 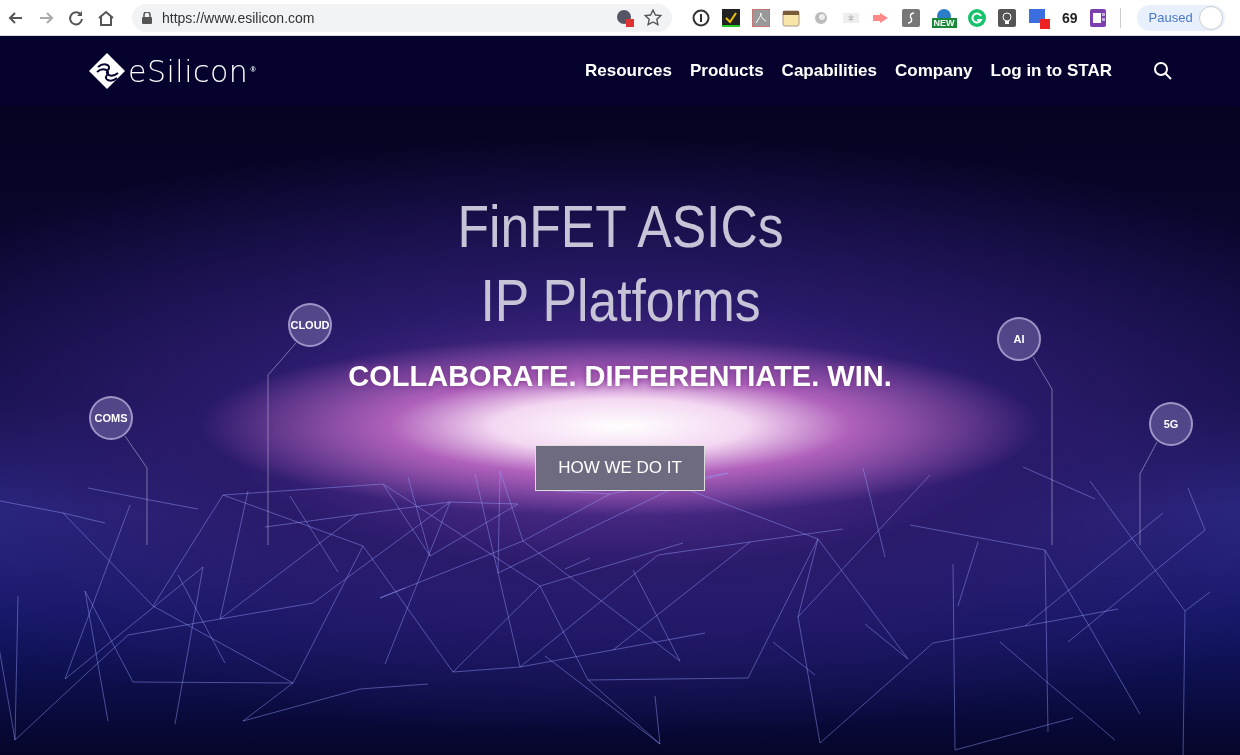 What do you see at coordinates (107, 71) in the screenshot?
I see `diamond-logo-icon` at bounding box center [107, 71].